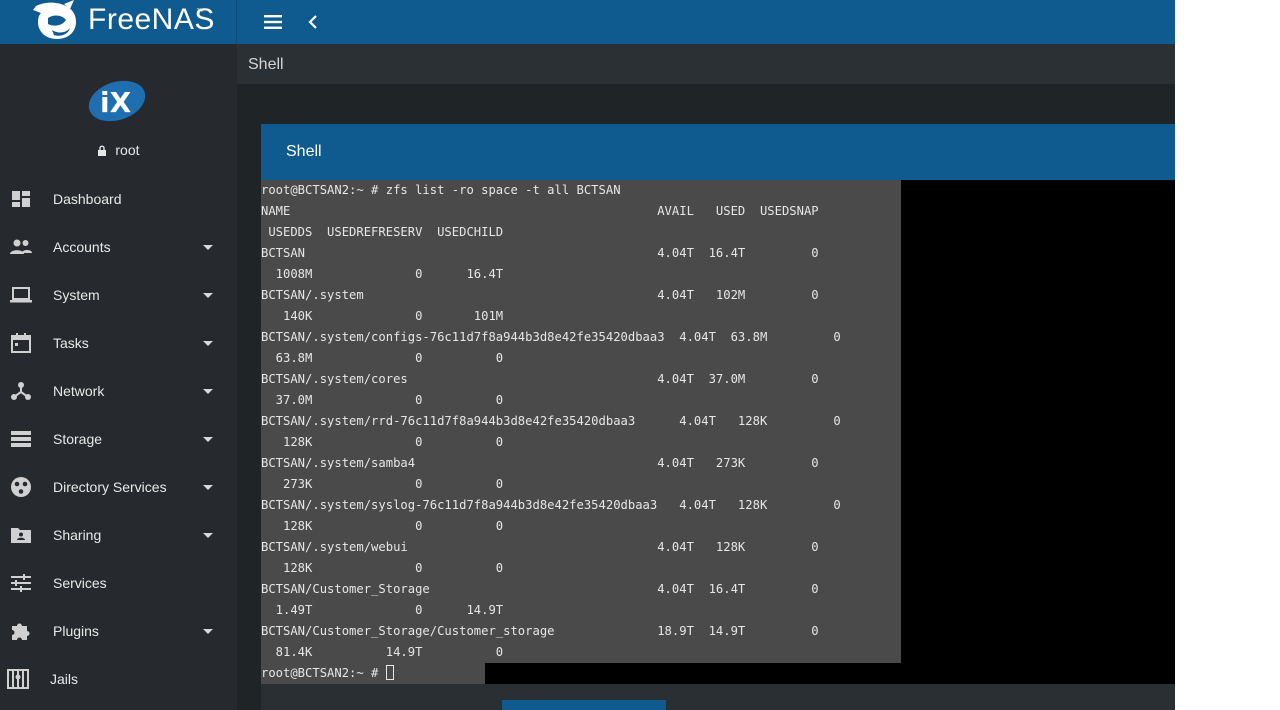 The width and height of the screenshot is (1280, 710). What do you see at coordinates (118, 247) in the screenshot?
I see `sidebar-item-accounts: Accounts` at bounding box center [118, 247].